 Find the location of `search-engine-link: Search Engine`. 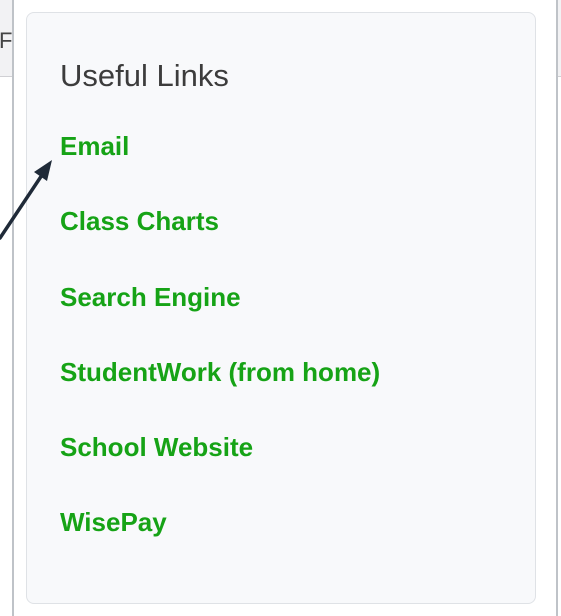

search-engine-link: Search Engine is located at coordinates (150, 297).